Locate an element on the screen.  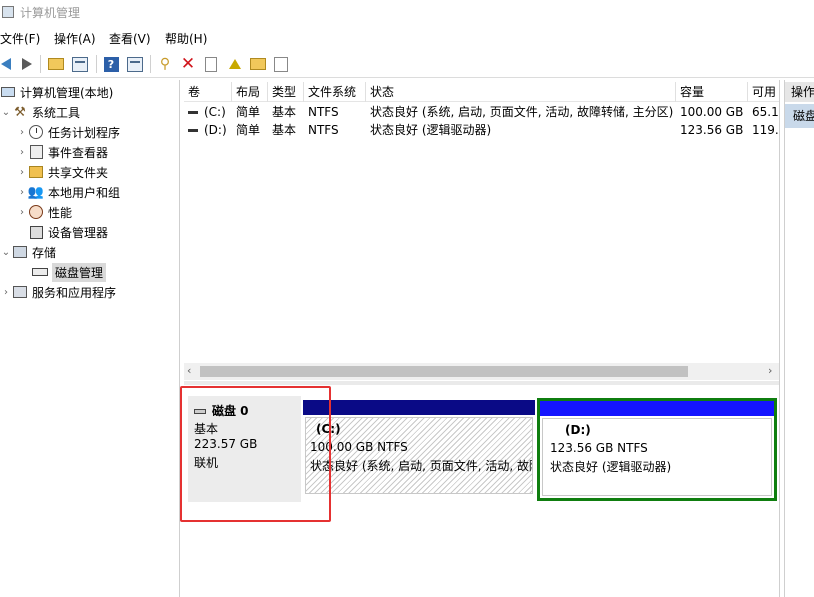
performance-icon is located at coordinates (36, 212).